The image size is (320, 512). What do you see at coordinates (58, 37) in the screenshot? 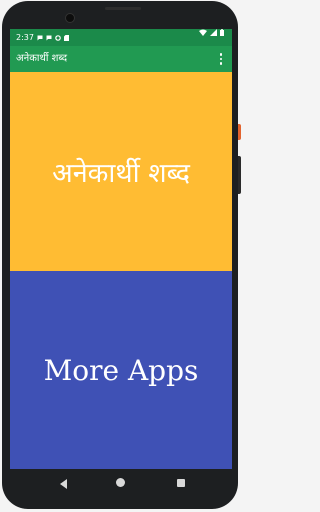
I see `settings-icon` at bounding box center [58, 37].